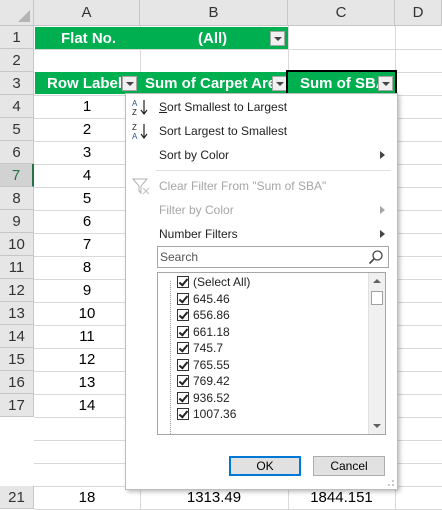 The height and width of the screenshot is (510, 442). I want to click on sba-dropdown-button, so click(385, 83).